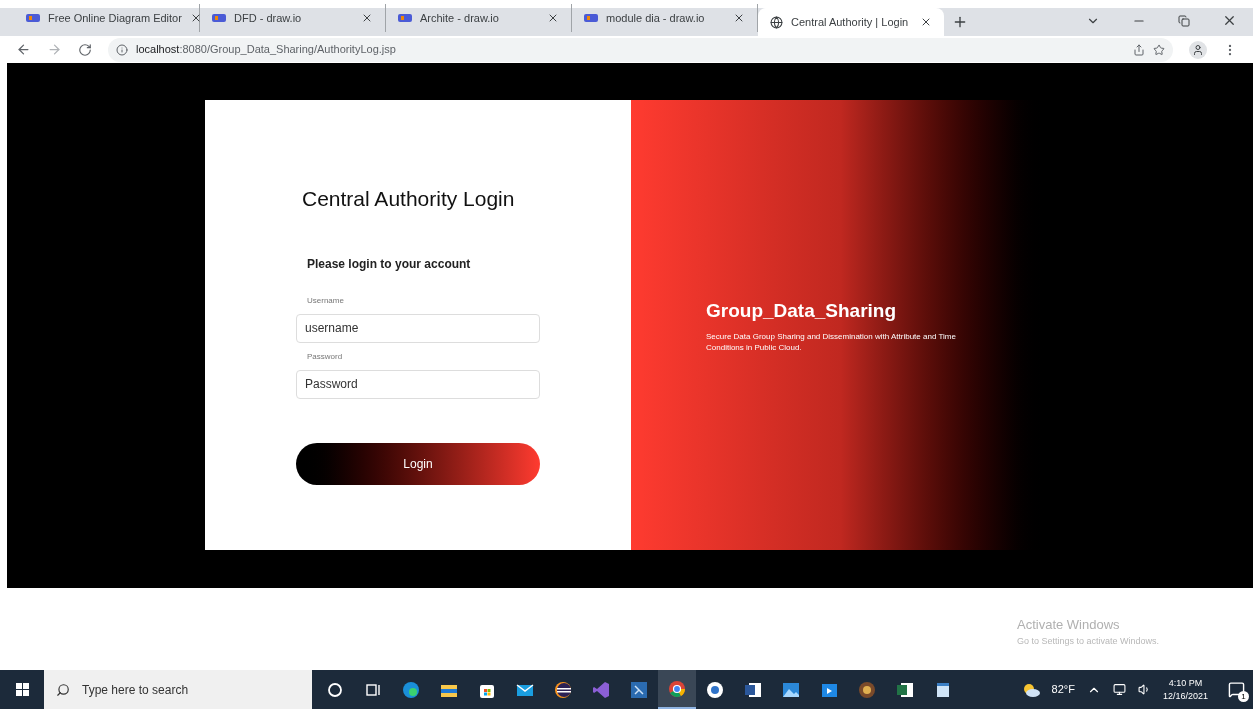  Describe the element at coordinates (831, 341) in the screenshot. I see `banner-description: Secure Data Group Sharing and Dissemination with Attribute and Time Conditions in Public Cloud.` at that location.